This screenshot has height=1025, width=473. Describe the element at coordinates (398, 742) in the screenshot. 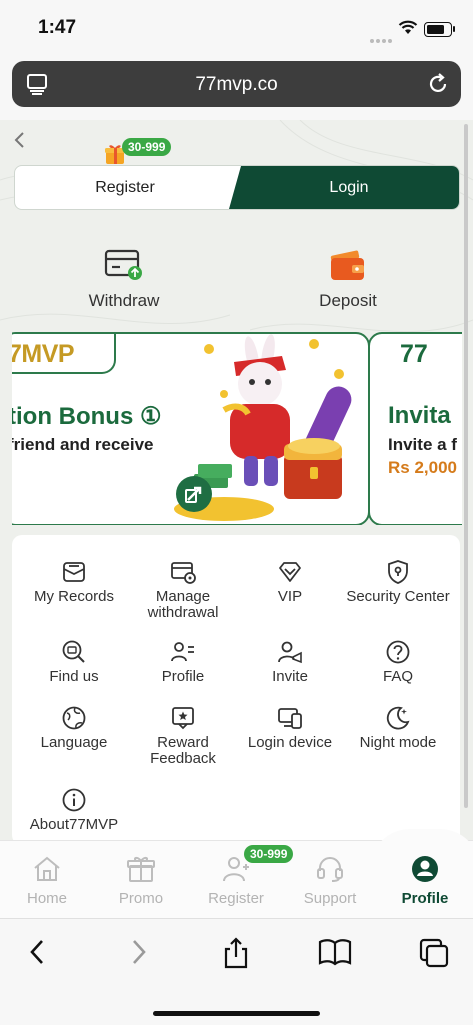

I see `menu-label: Night mode` at that location.